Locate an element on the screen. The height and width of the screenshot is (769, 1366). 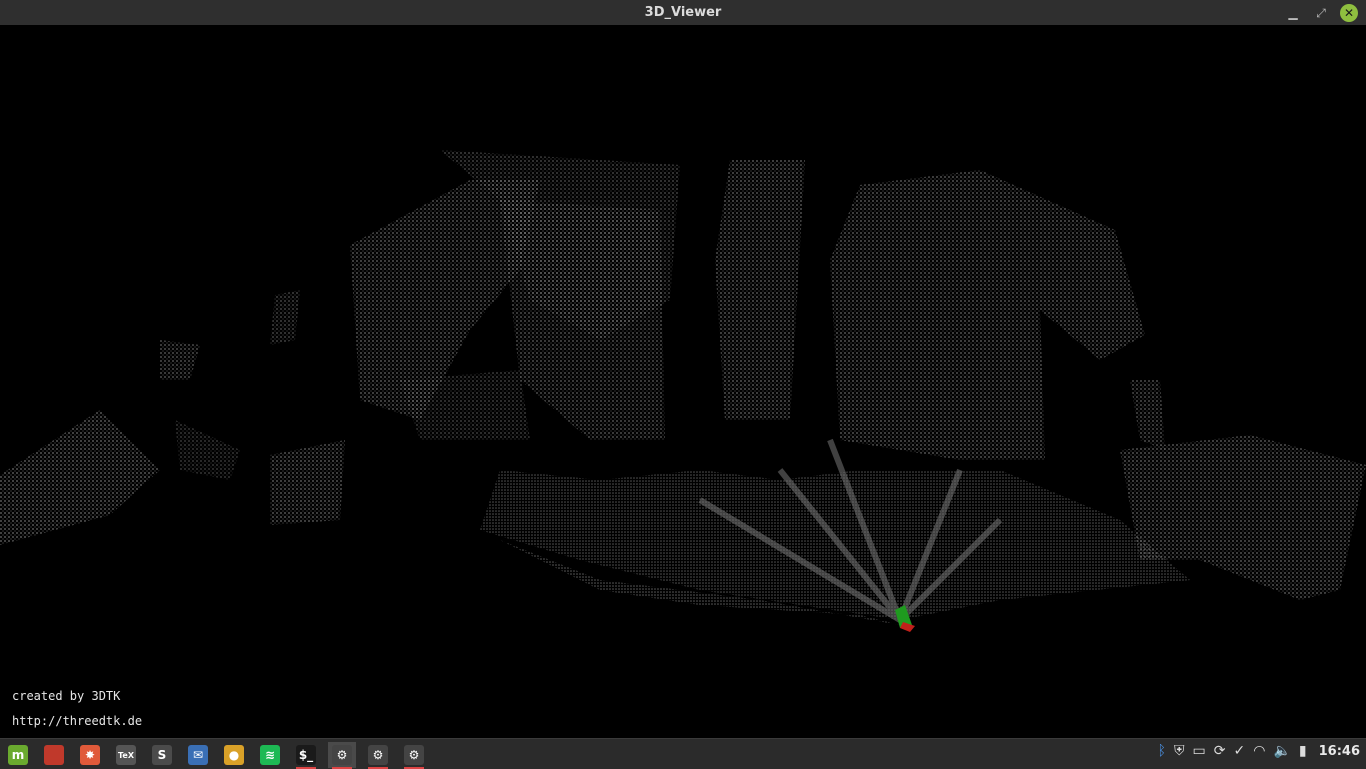
wifi-icon: ◠ is located at coordinates (1259, 751).